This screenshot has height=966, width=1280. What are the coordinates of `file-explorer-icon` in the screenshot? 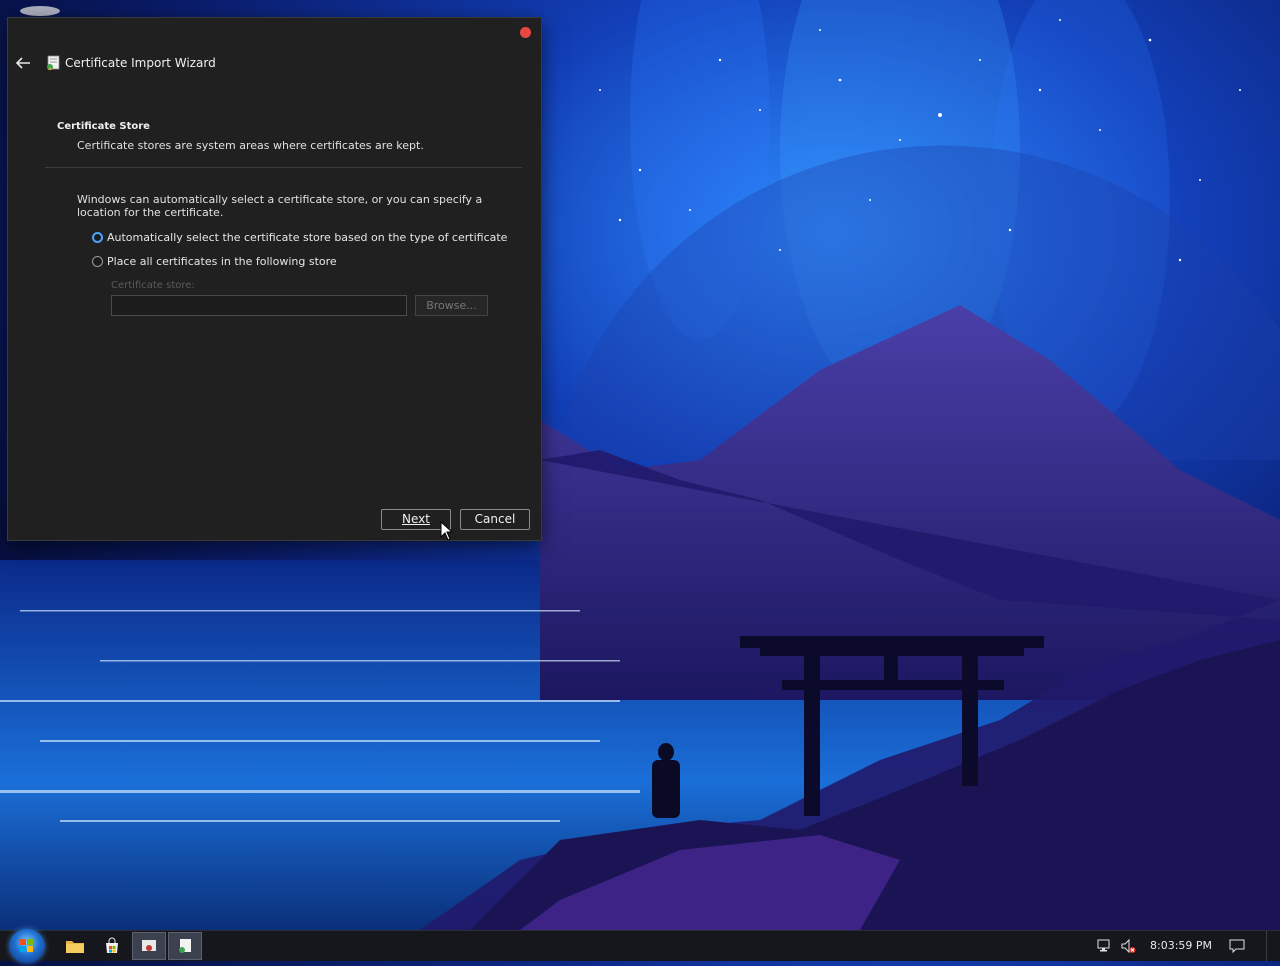 It's located at (75, 946).